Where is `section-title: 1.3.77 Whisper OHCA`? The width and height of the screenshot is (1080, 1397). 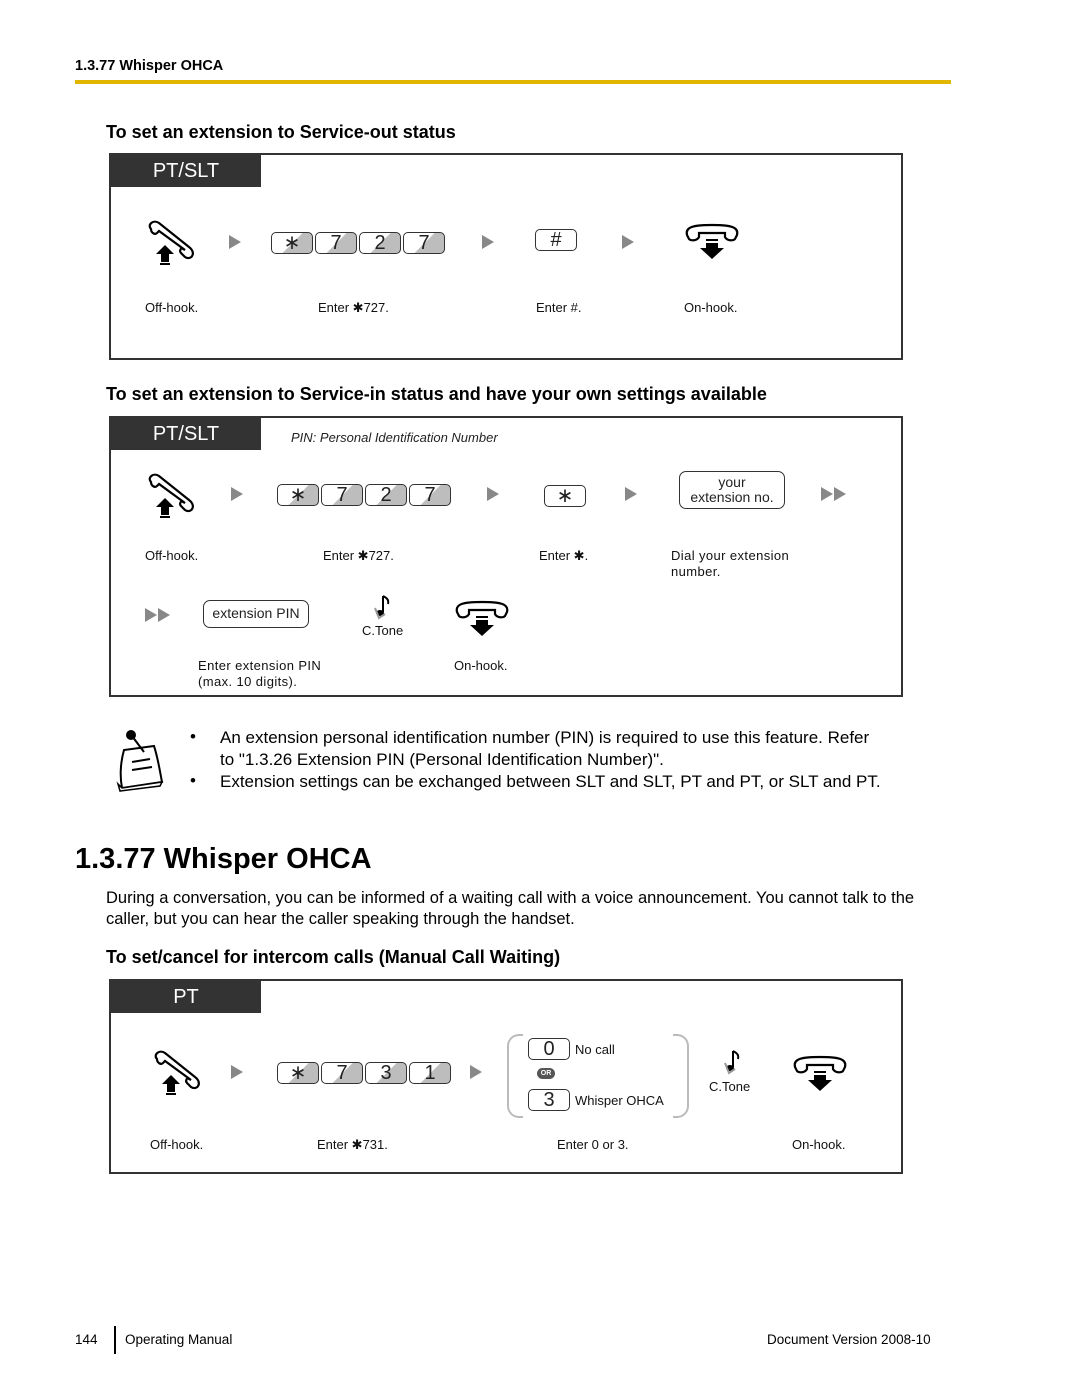 section-title: 1.3.77 Whisper OHCA is located at coordinates (223, 859).